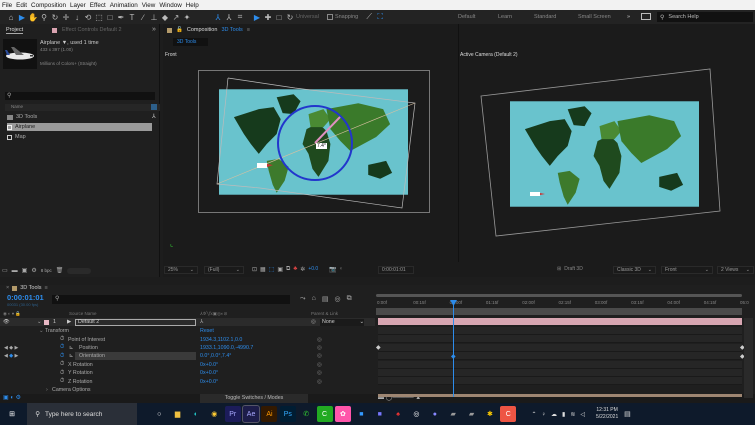 The width and height of the screenshot is (755, 425). Describe the element at coordinates (349, 299) in the screenshot. I see `graph-editor-icon: ⧉` at that location.